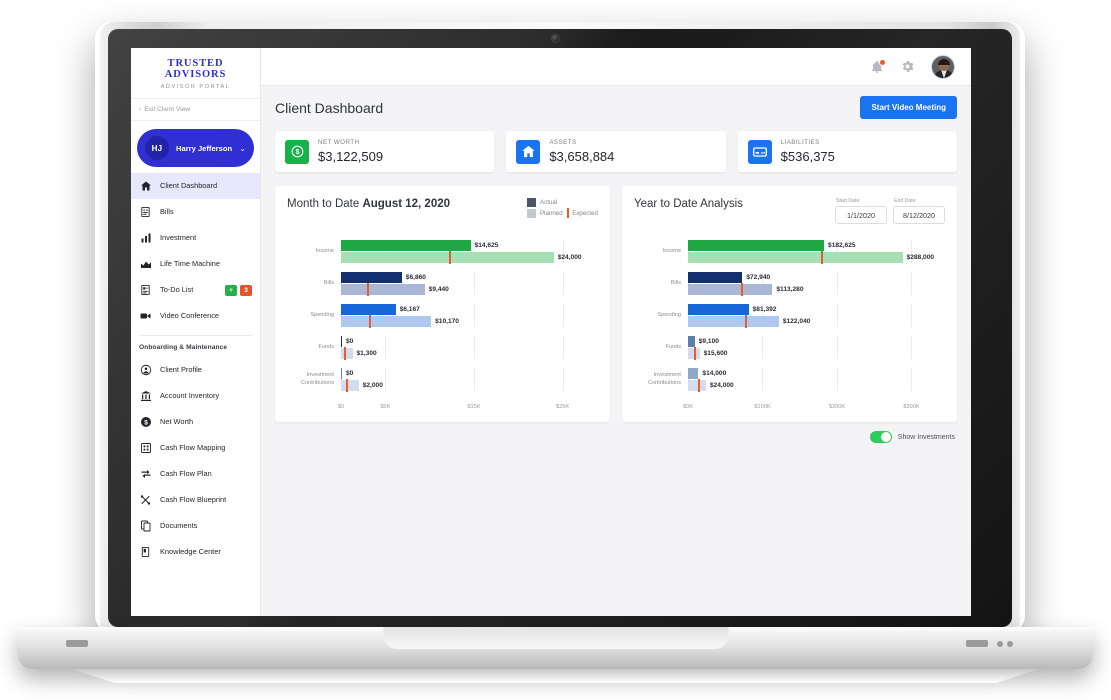 This screenshot has height=700, width=1111. Describe the element at coordinates (442, 380) in the screenshot. I see `chart-row: Investment Contributions $0 $2,000` at that location.